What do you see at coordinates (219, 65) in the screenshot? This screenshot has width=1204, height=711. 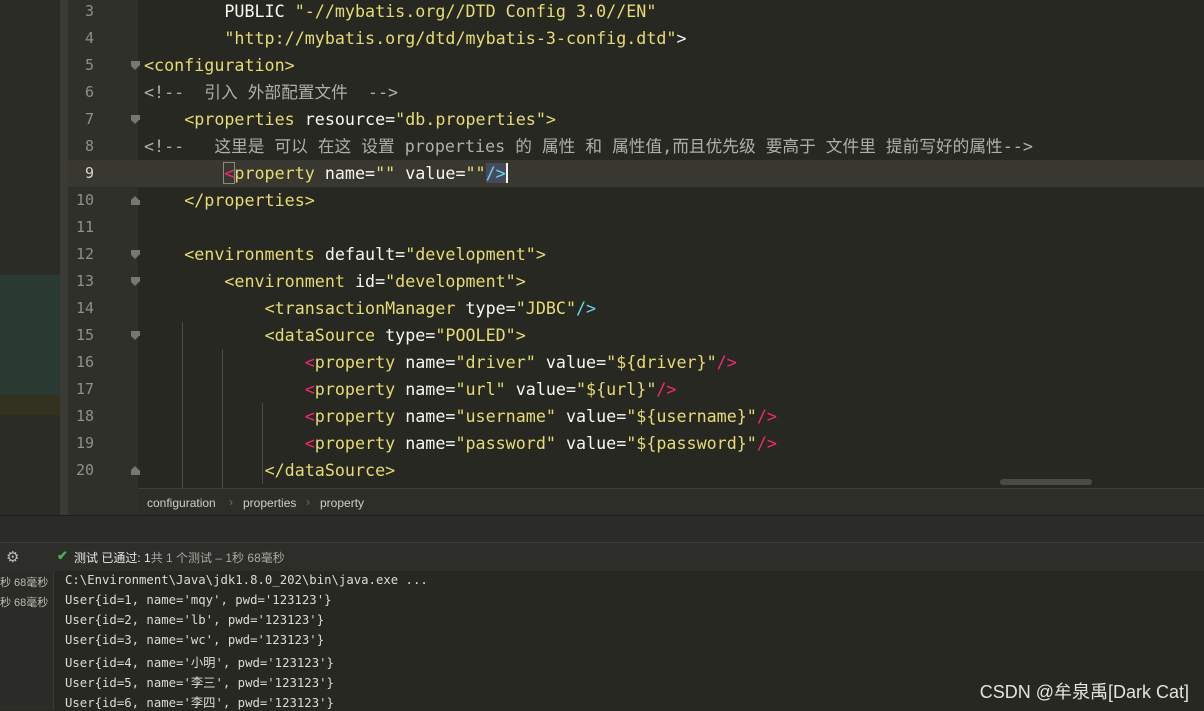 I see `code-text: <configuration>` at bounding box center [219, 65].